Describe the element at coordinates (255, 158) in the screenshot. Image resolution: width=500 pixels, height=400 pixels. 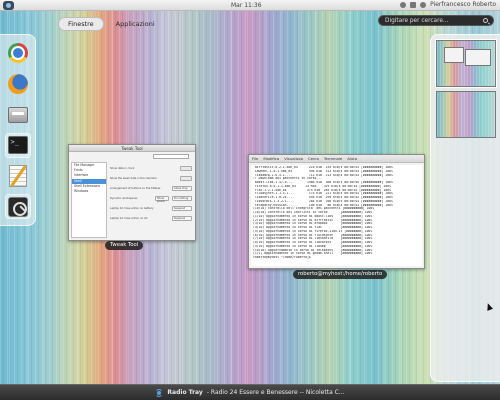
I see `terminal-menu-file: File` at that location.